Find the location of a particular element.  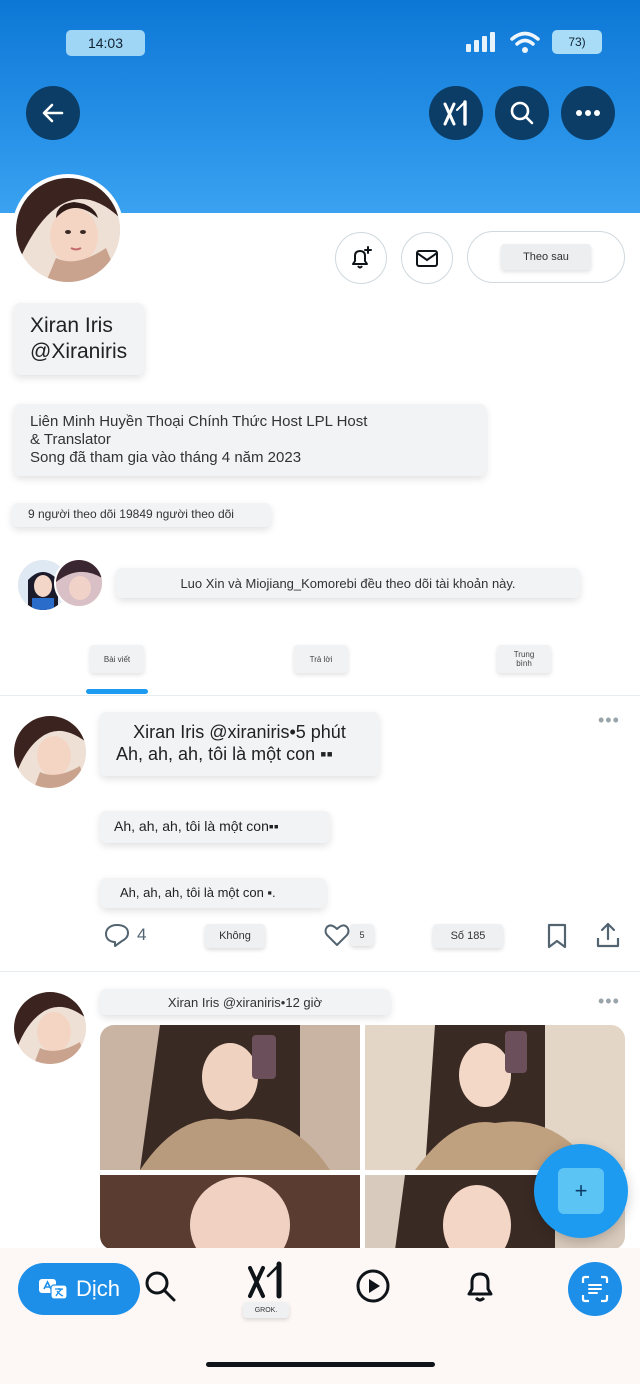

tab-media: Trung bình is located at coordinates (524, 659).